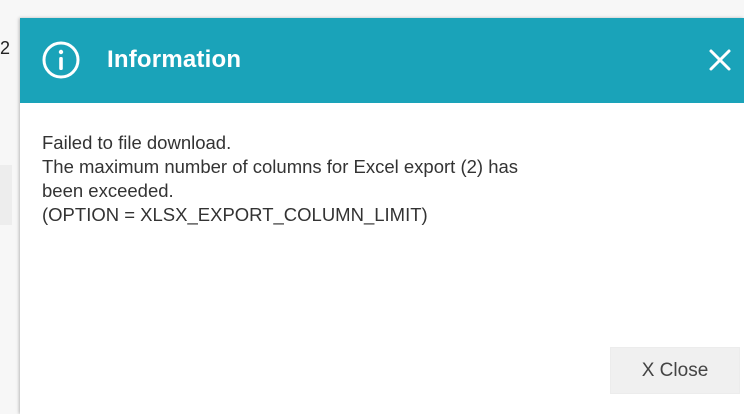 The width and height of the screenshot is (744, 414). Describe the element at coordinates (675, 370) in the screenshot. I see `close-button: X Close` at that location.